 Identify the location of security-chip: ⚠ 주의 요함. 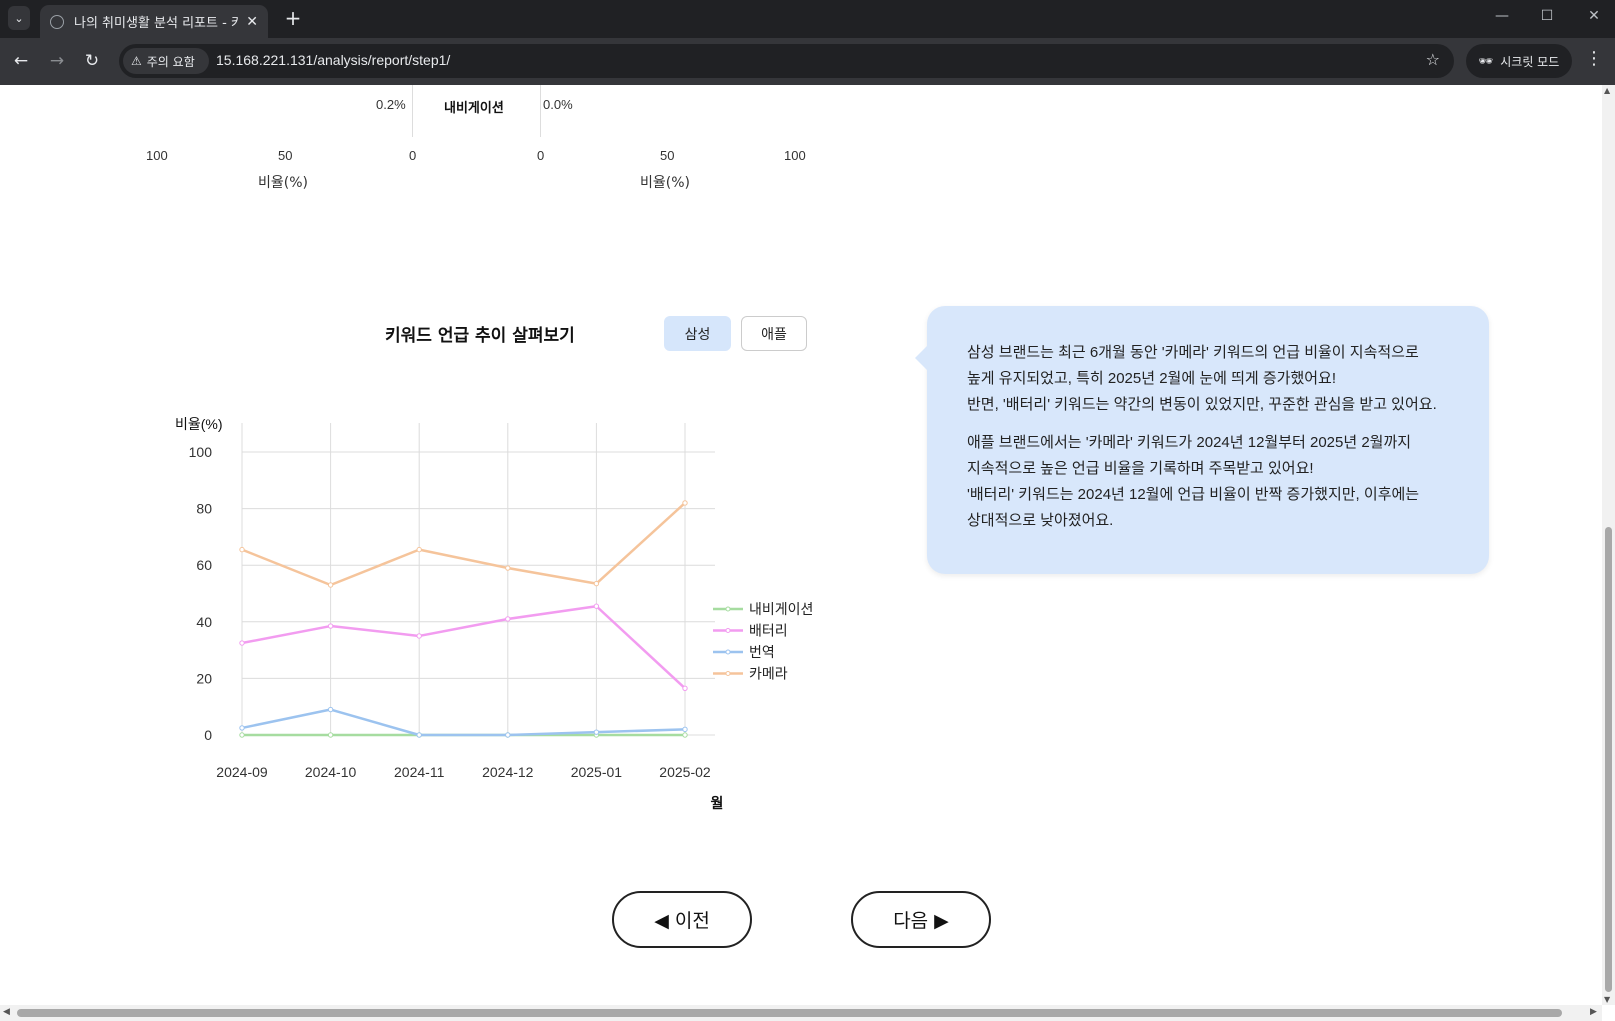
(166, 61).